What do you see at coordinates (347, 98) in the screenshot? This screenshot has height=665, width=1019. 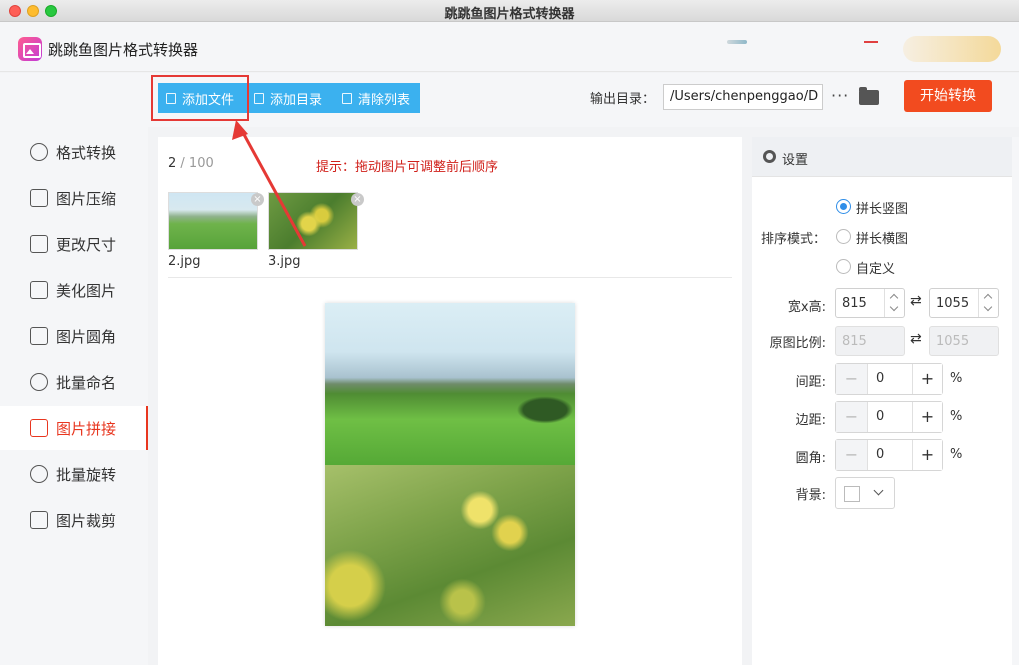 I see `trash-icon` at bounding box center [347, 98].